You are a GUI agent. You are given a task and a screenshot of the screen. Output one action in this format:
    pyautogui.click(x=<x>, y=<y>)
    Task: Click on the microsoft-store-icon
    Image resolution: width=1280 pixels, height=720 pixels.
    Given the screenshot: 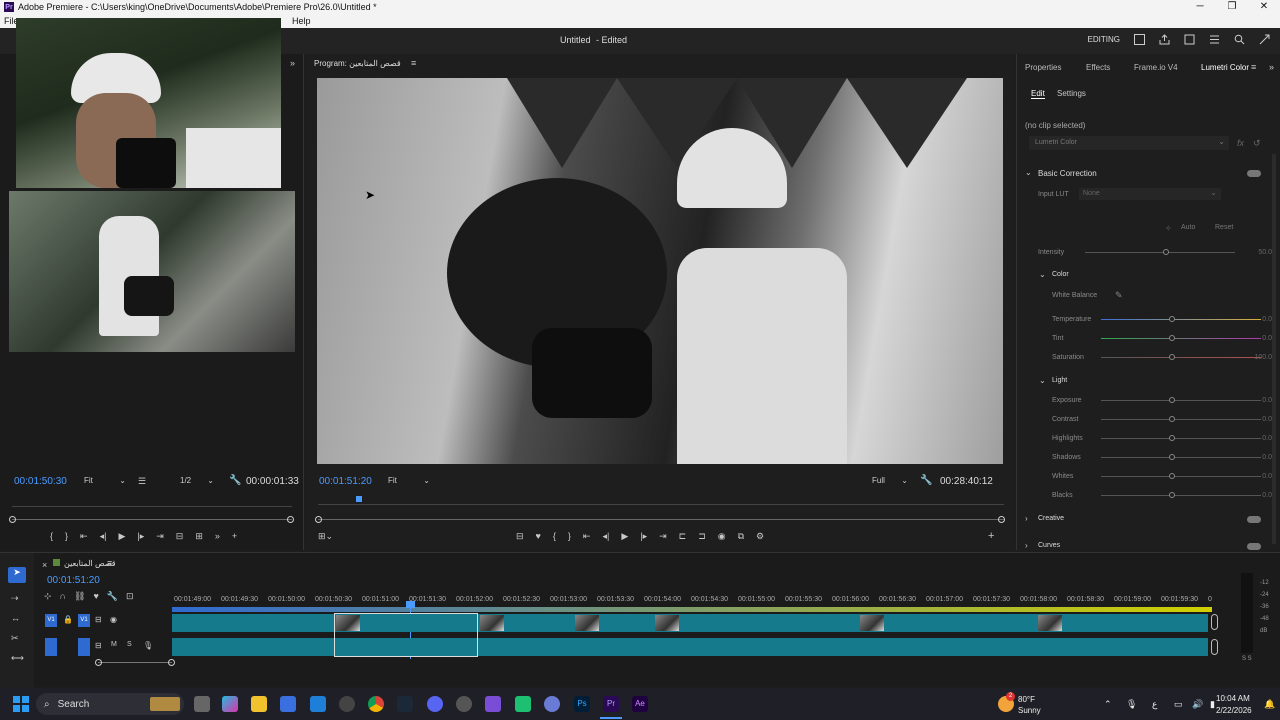 What is the action you would take?
    pyautogui.click(x=288, y=704)
    